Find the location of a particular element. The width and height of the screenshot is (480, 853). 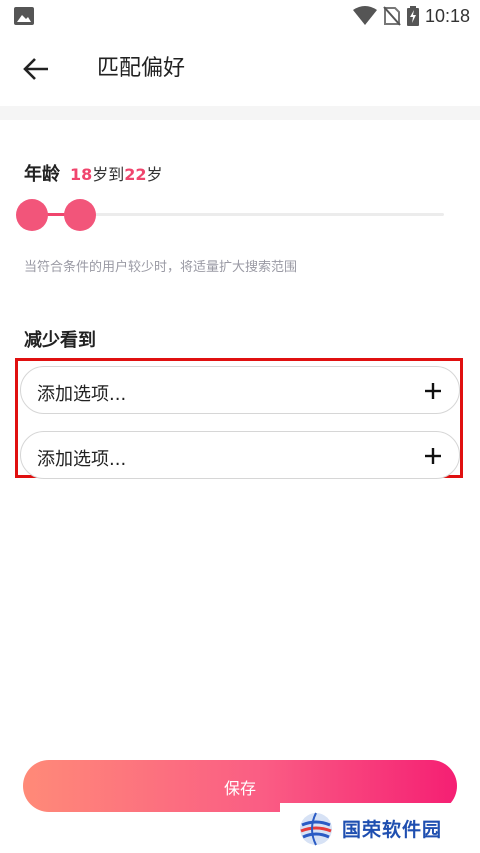

age-row: 年龄 18 岁到 22 岁 is located at coordinates (93, 174).